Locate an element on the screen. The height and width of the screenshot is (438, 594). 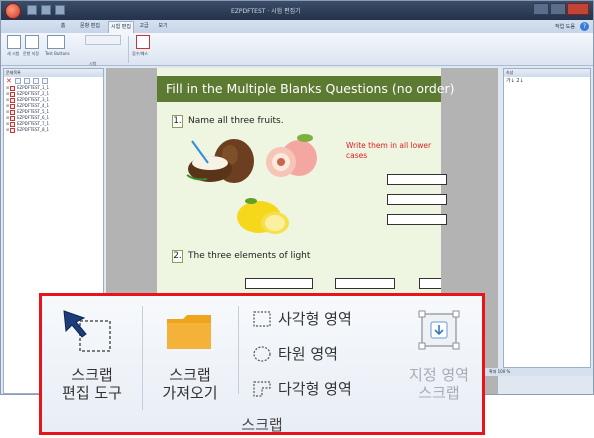
designated-region-icon is located at coordinates (439, 330).